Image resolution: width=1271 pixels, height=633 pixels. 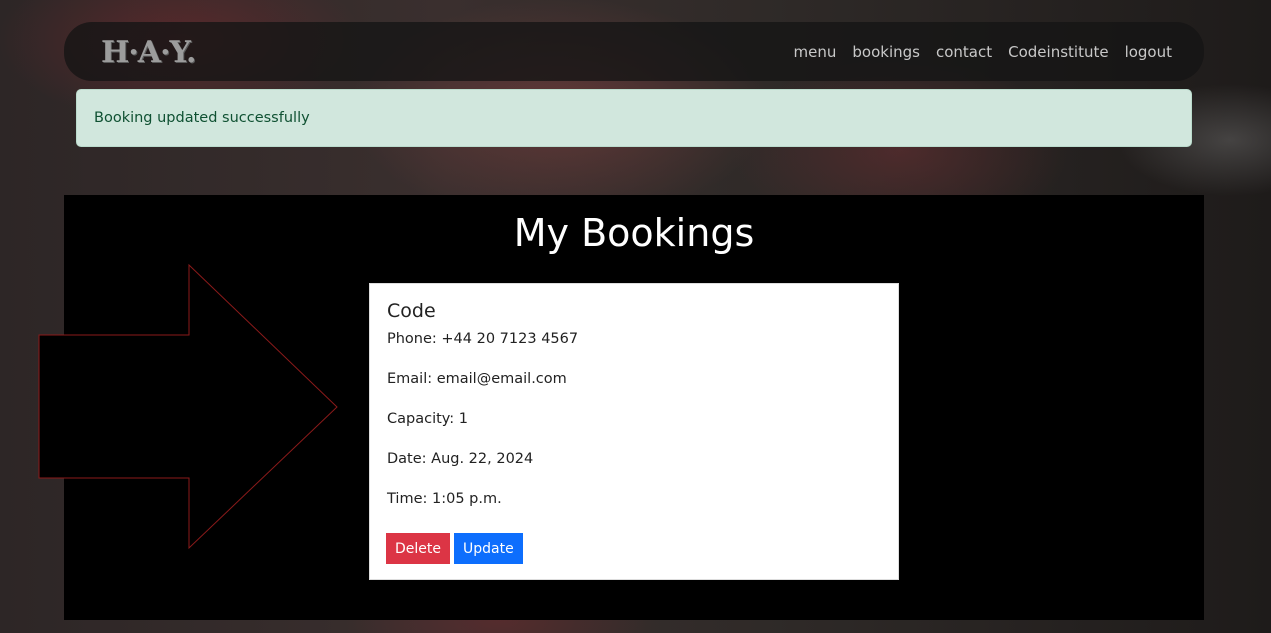 I want to click on booking-time: Time: 1:05 p.m., so click(x=444, y=499).